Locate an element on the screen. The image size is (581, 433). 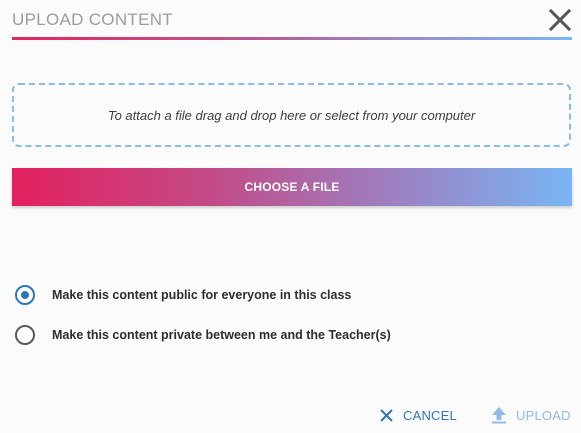
upload-arrow-icon is located at coordinates (499, 415).